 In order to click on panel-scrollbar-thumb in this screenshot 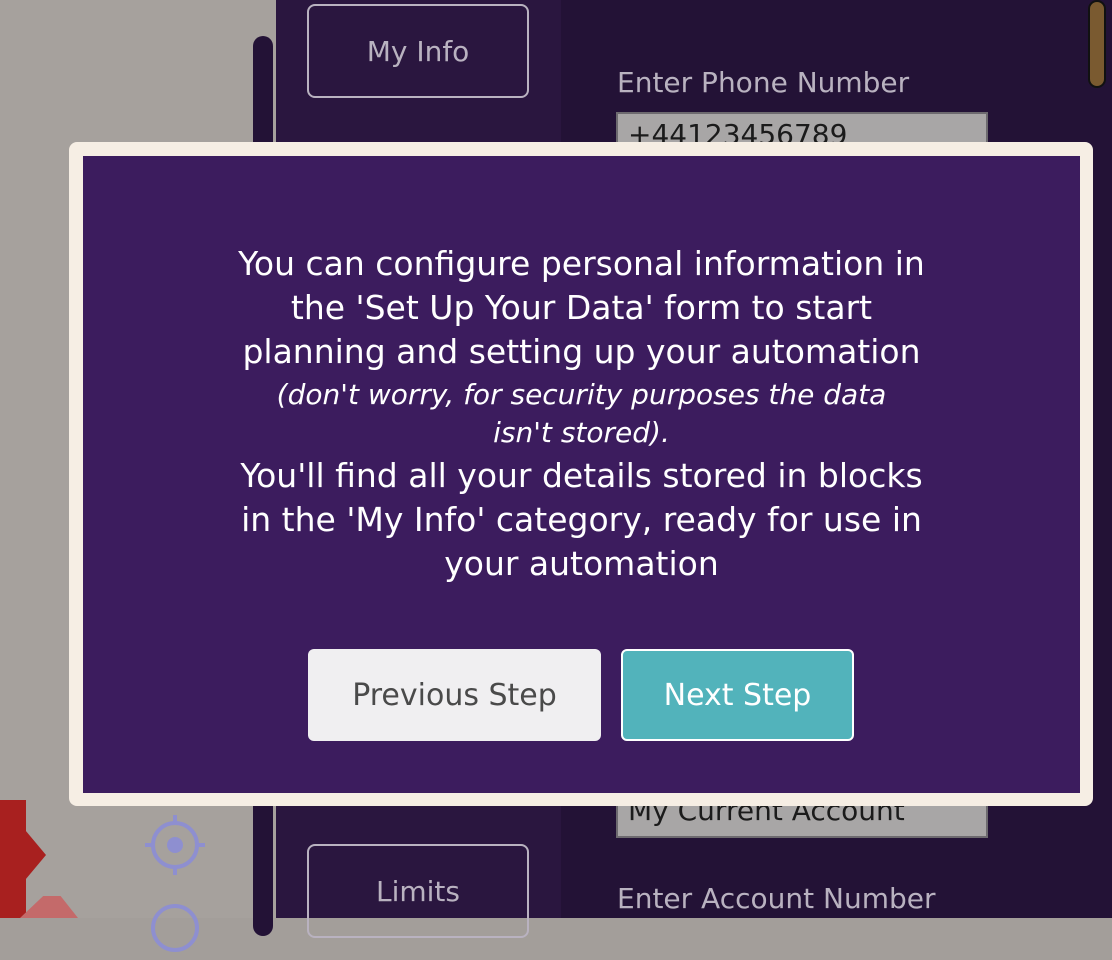, I will do `click(1097, 44)`.